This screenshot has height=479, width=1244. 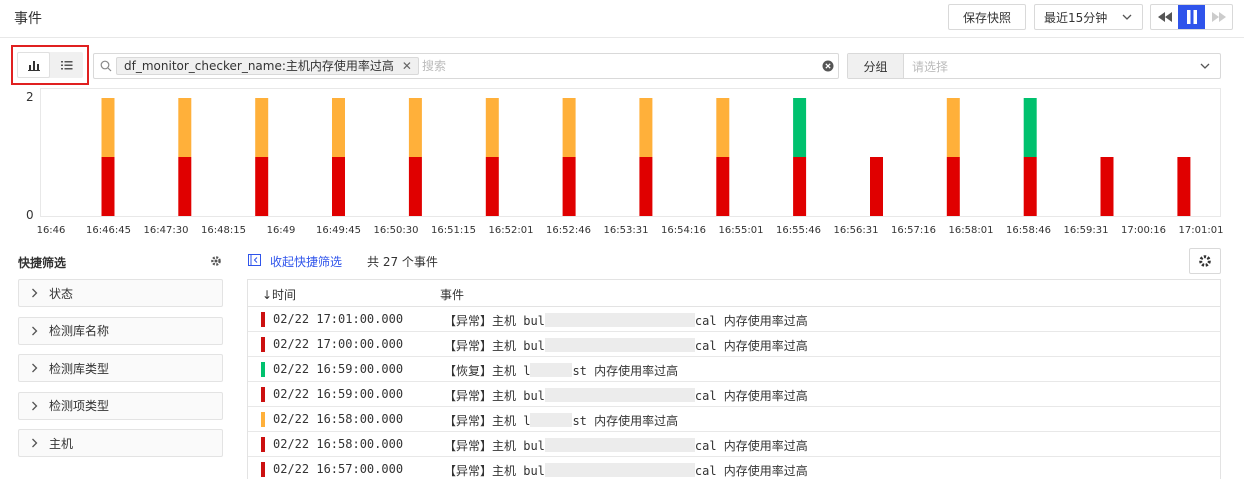 I want to click on time-range-select: 最近15分钟, so click(x=1088, y=17).